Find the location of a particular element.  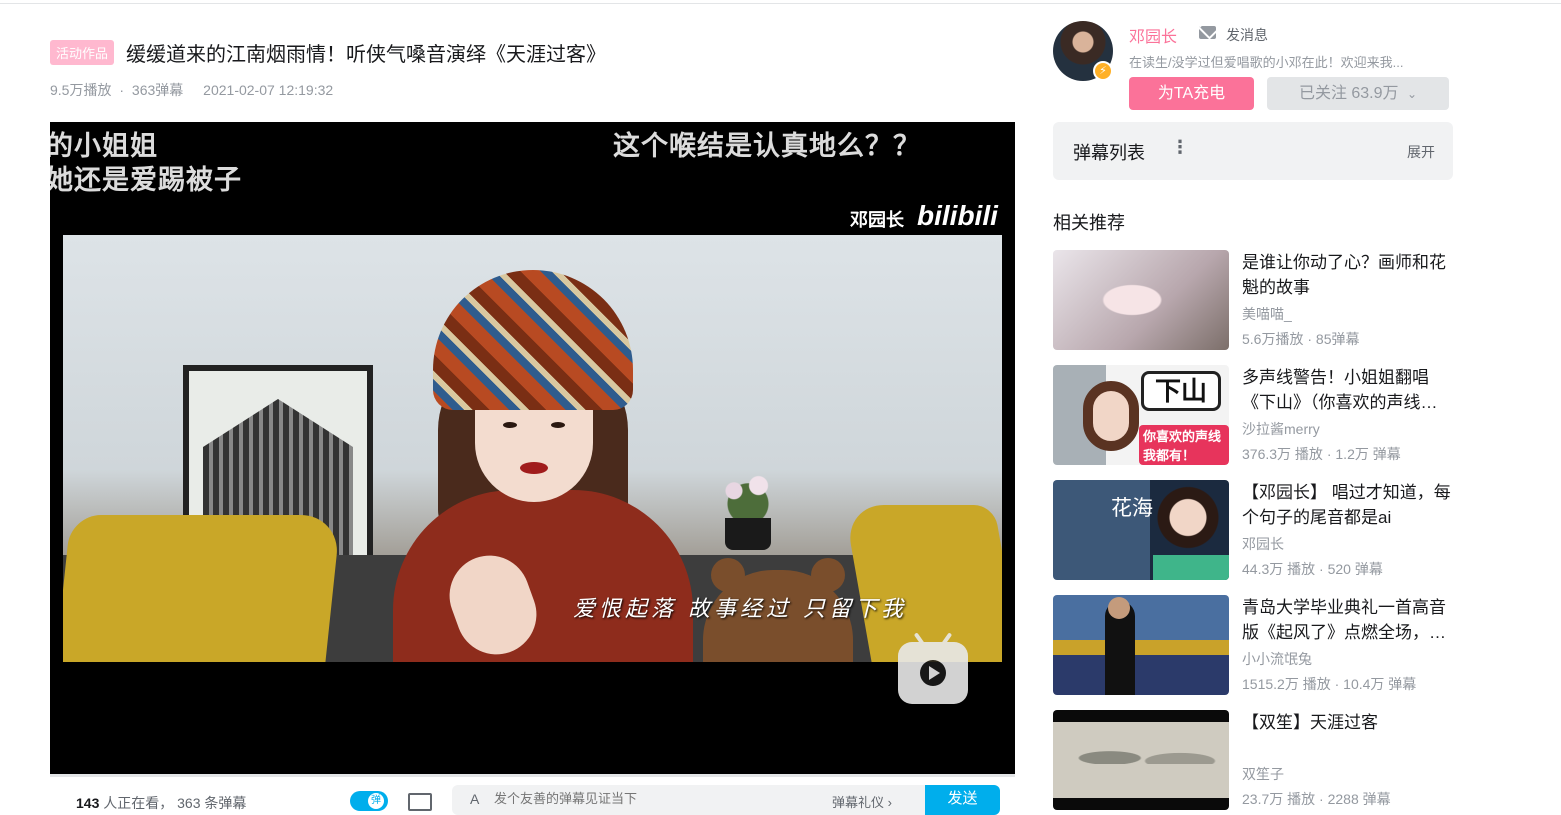

recommend-item-up: 美喵喵_ is located at coordinates (1267, 314).